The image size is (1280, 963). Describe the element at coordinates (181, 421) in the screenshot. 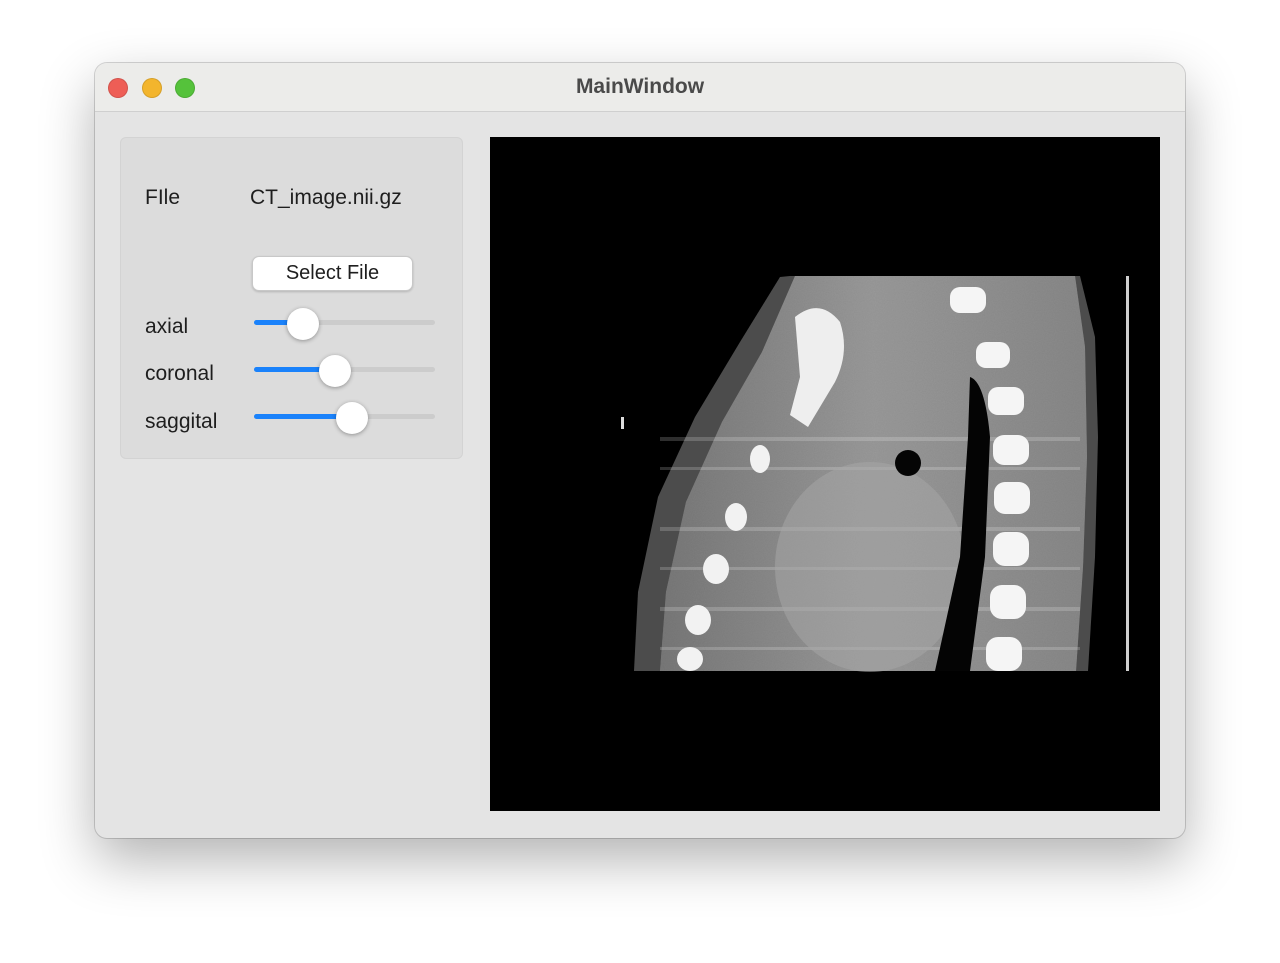

I see `saggital-label: saggital` at that location.